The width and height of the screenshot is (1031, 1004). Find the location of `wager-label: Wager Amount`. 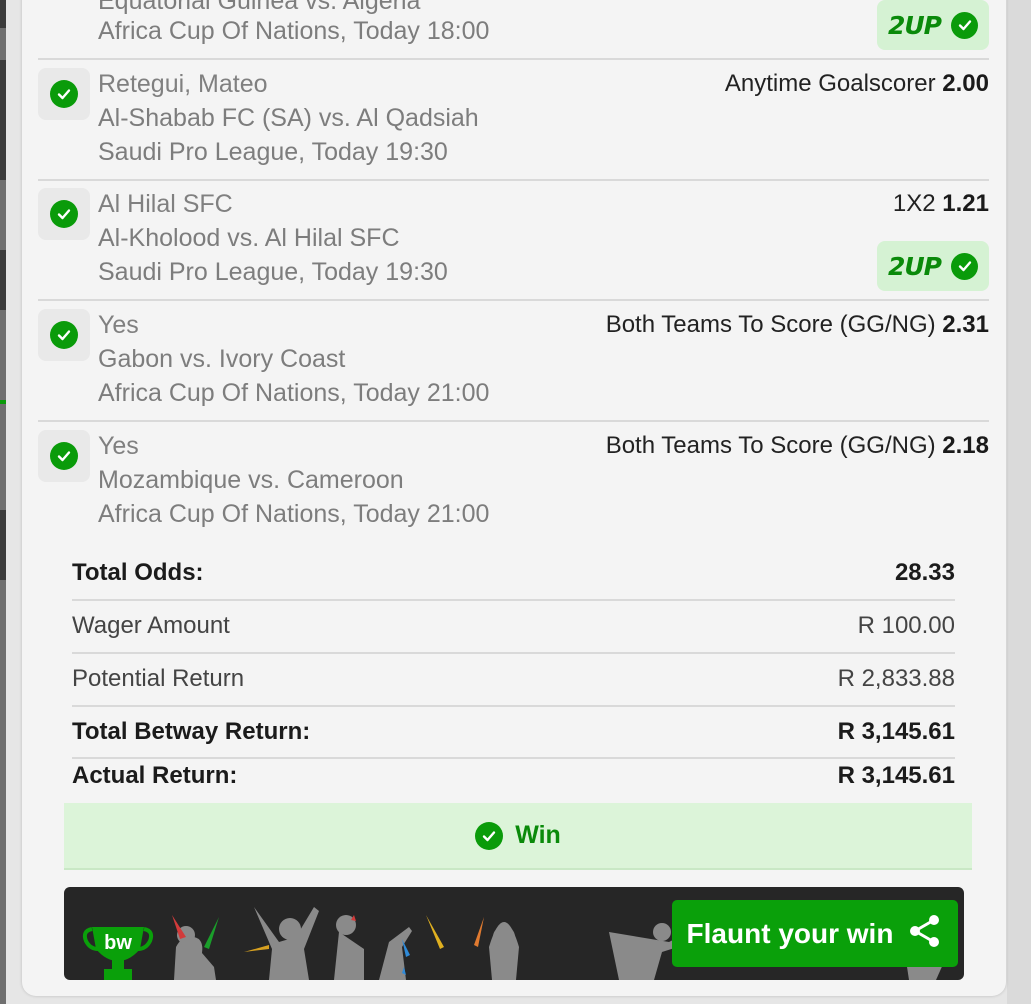

wager-label: Wager Amount is located at coordinates (151, 625).